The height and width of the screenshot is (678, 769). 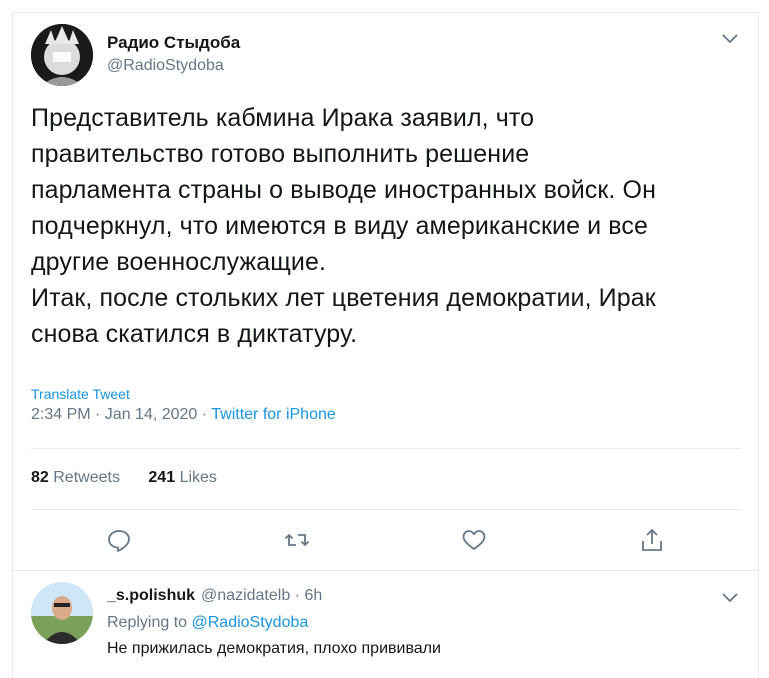 What do you see at coordinates (149, 622) in the screenshot?
I see `replying-prefix: Replying to` at bounding box center [149, 622].